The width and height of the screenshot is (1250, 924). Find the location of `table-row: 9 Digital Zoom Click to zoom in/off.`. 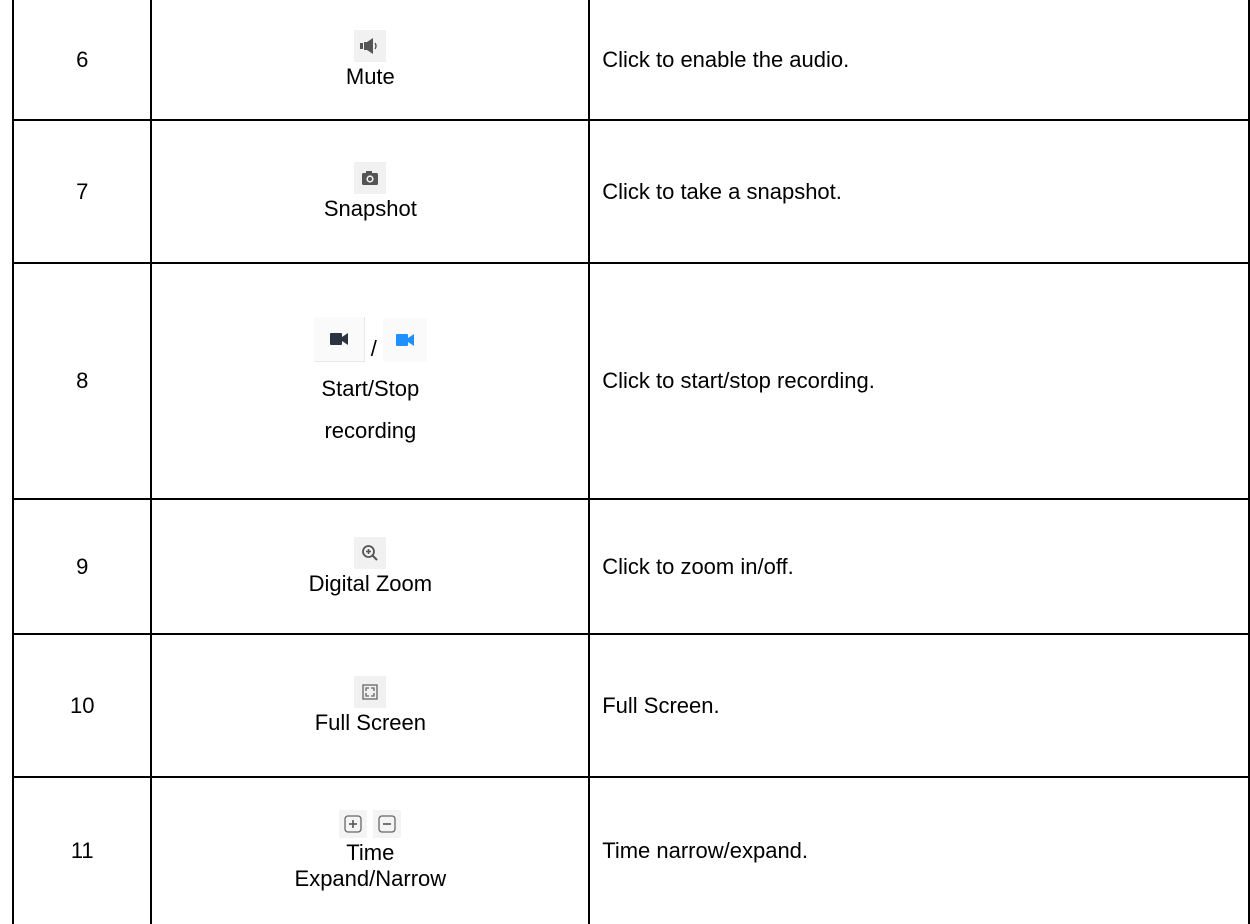

table-row: 9 Digital Zoom Click to zoom in/off. is located at coordinates (630, 566).